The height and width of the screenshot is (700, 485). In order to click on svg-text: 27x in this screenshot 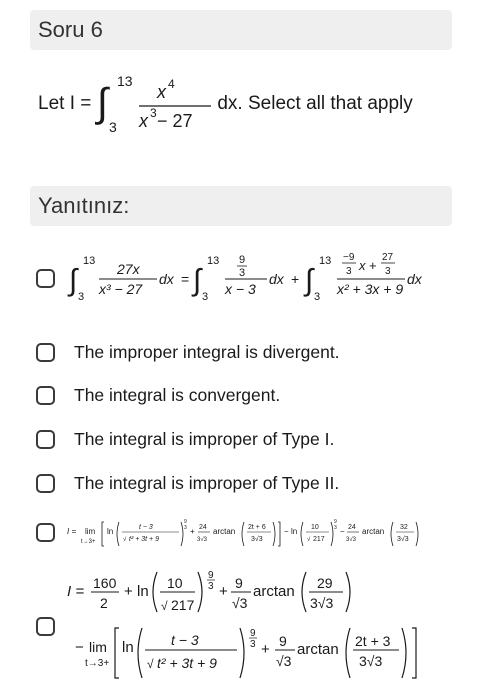, I will do `click(128, 269)`.